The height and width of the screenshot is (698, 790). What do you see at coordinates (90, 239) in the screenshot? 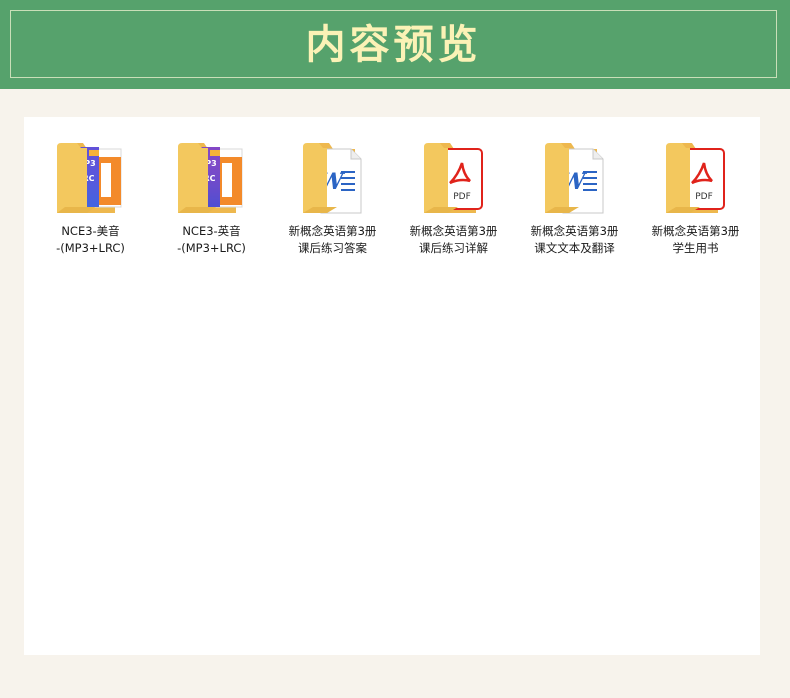
I see `file-label: NCE3-美音 -(MP3+LRC)` at bounding box center [90, 239].